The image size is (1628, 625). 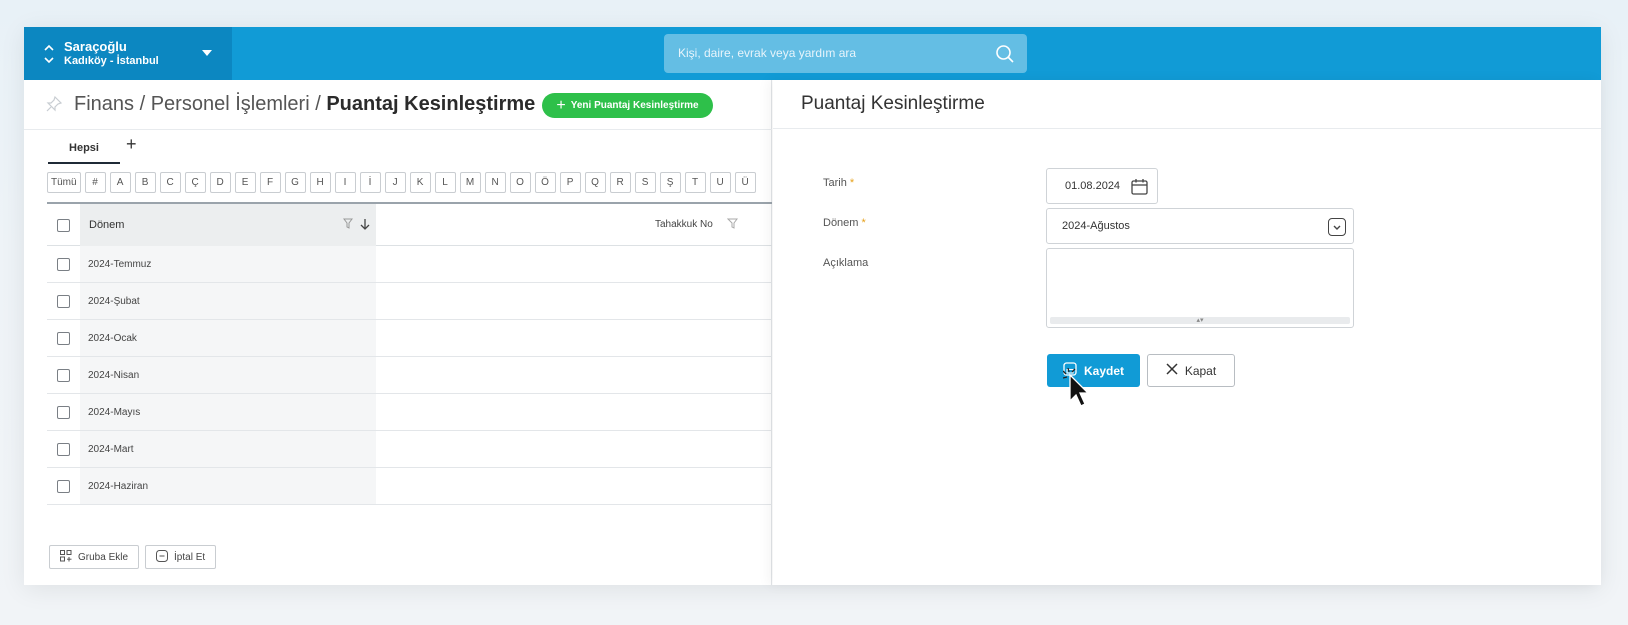 I want to click on letter-filter: J, so click(x=395, y=182).